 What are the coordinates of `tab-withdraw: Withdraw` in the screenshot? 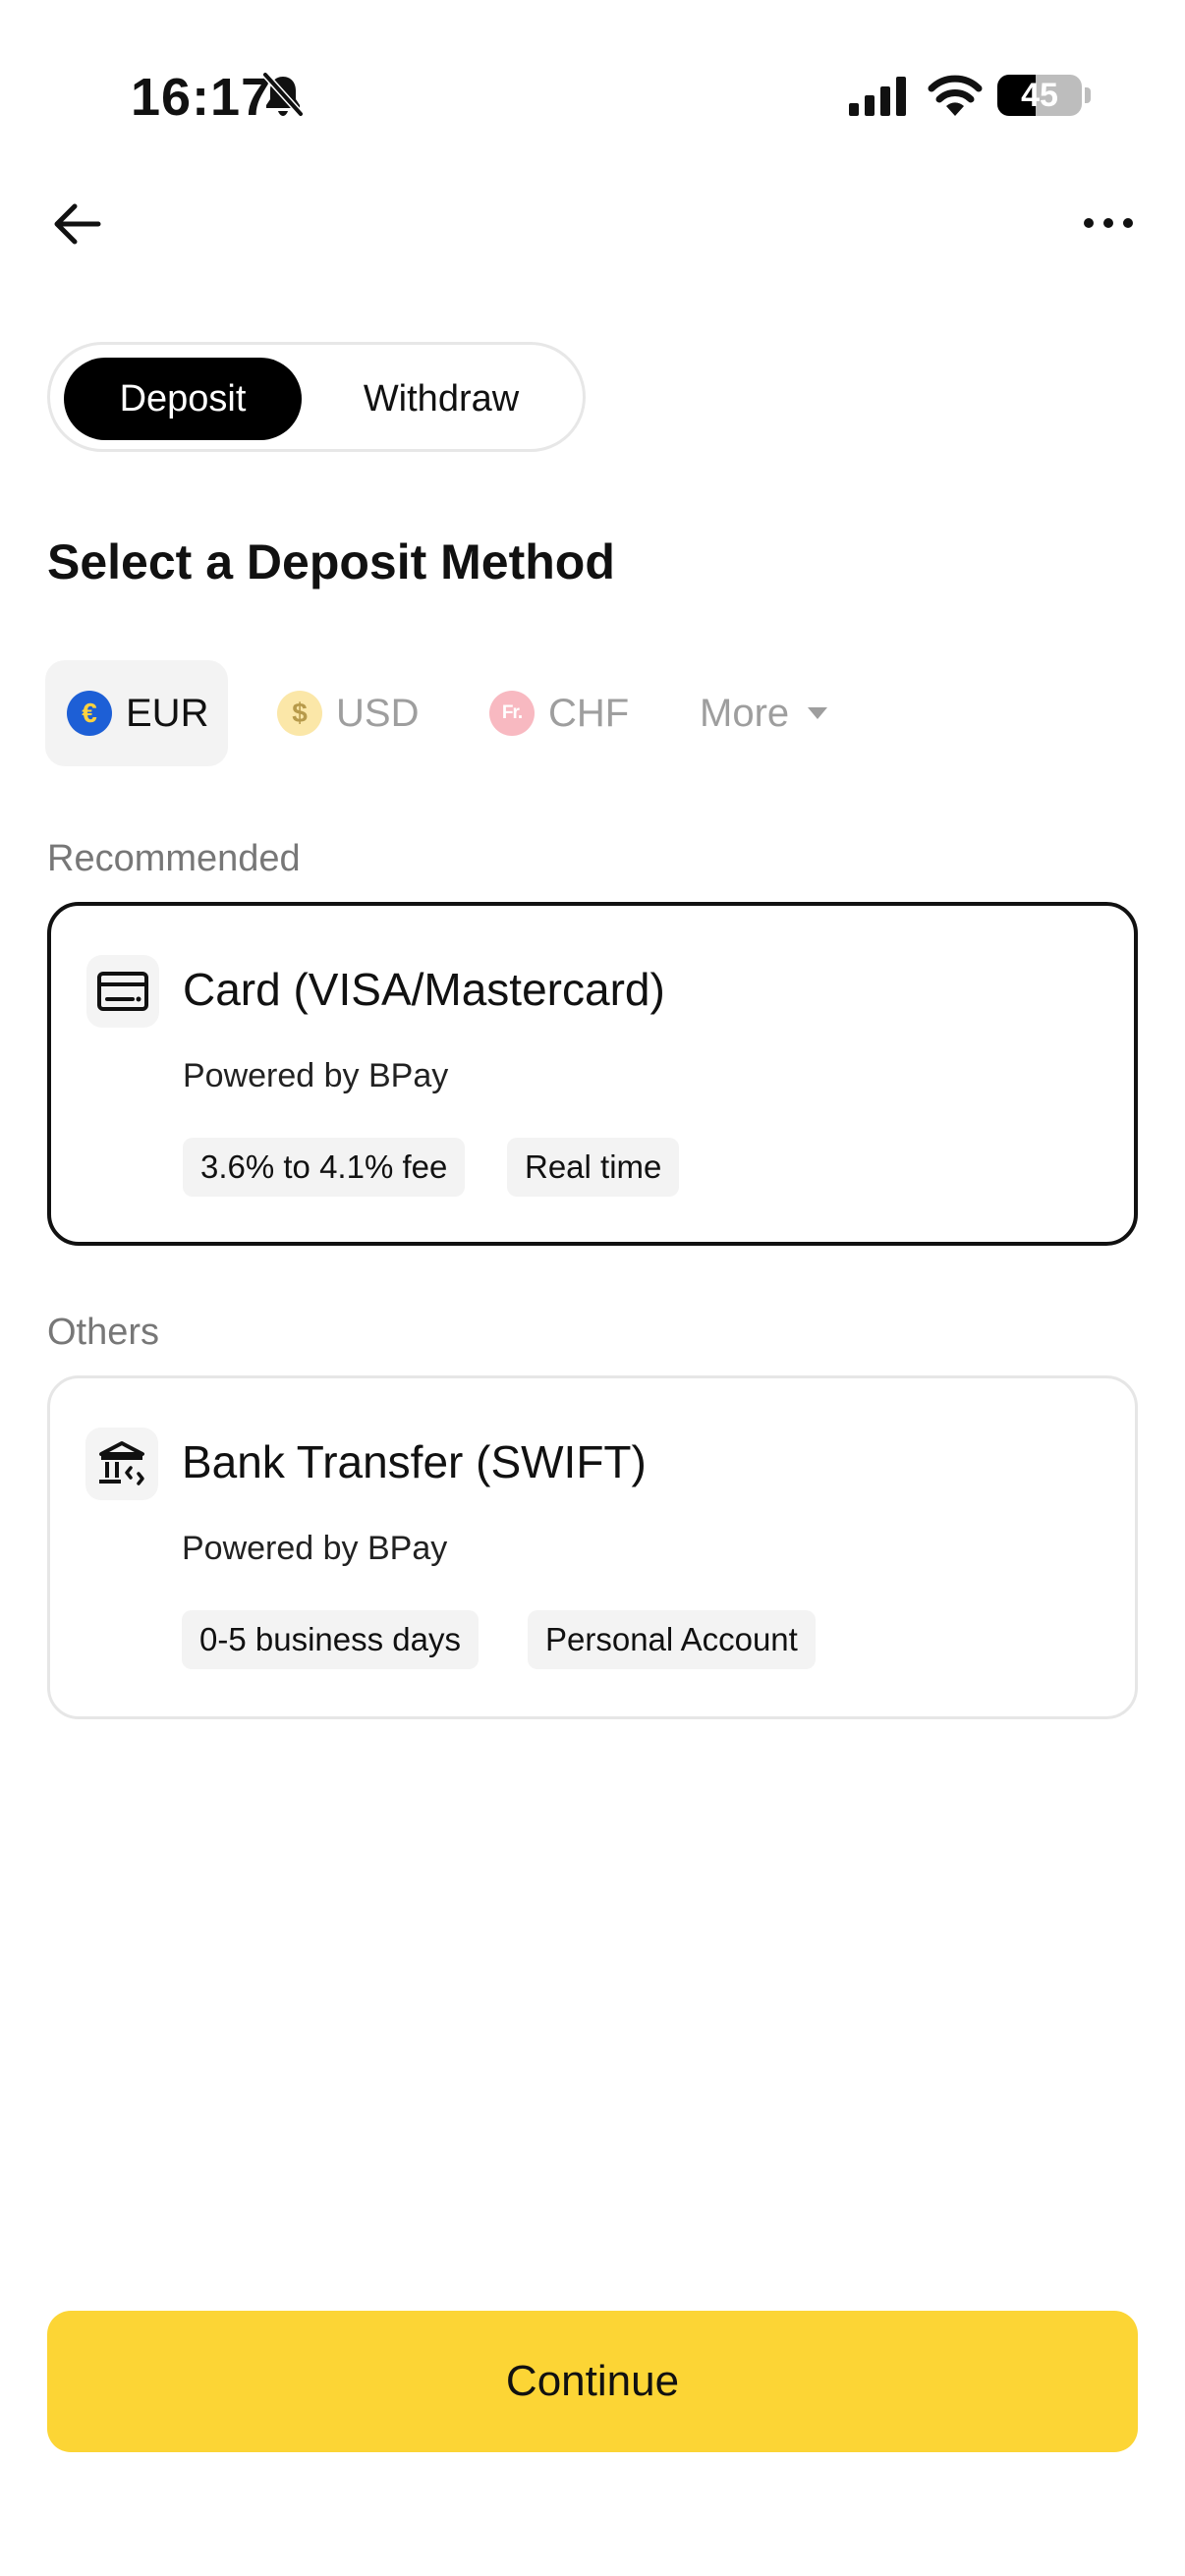 It's located at (441, 399).